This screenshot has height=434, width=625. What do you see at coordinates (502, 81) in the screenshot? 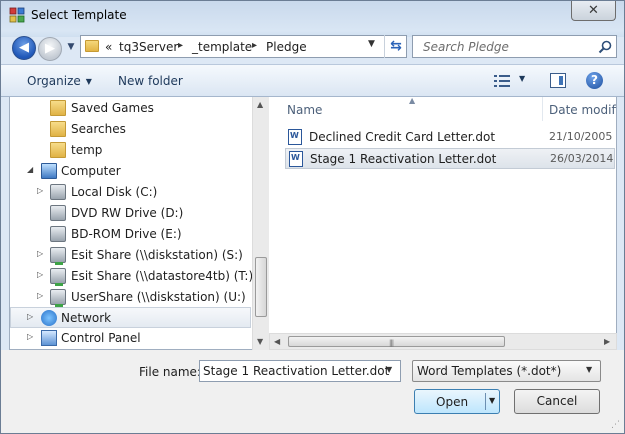
I see `change-view-icon` at bounding box center [502, 81].